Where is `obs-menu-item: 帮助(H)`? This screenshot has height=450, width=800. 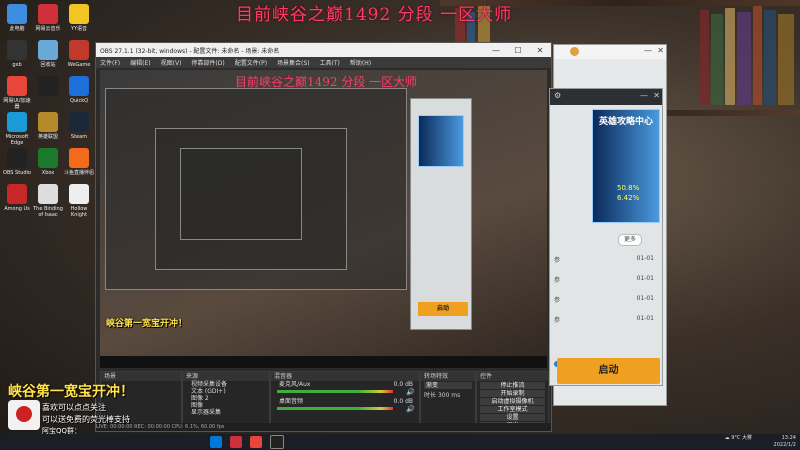 obs-menu-item: 帮助(H) is located at coordinates (360, 62).